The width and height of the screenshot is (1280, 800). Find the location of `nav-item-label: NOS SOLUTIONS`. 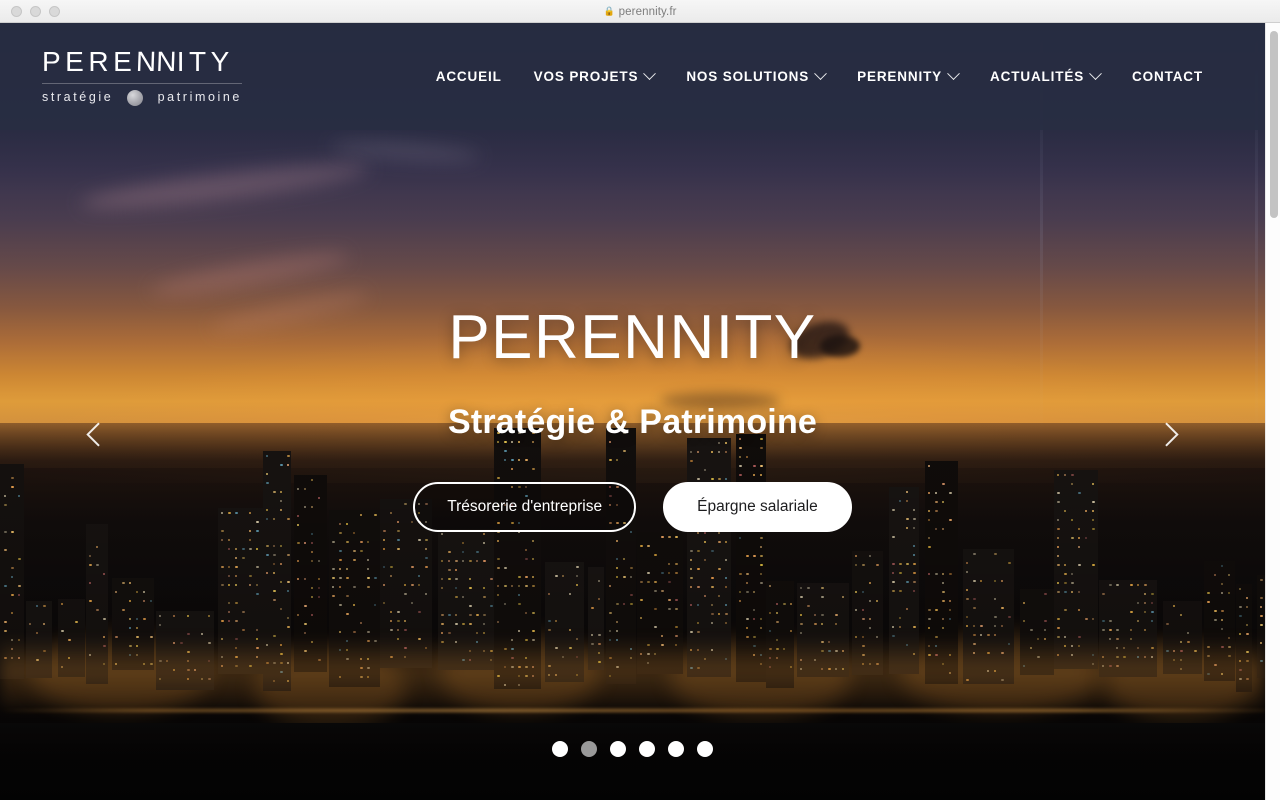

nav-item-label: NOS SOLUTIONS is located at coordinates (748, 76).